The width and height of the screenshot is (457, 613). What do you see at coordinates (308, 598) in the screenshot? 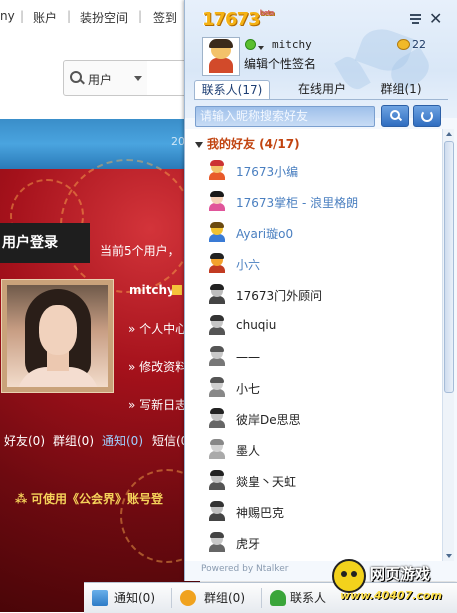
I see `taskbar-contacts: 联系人` at bounding box center [308, 598].